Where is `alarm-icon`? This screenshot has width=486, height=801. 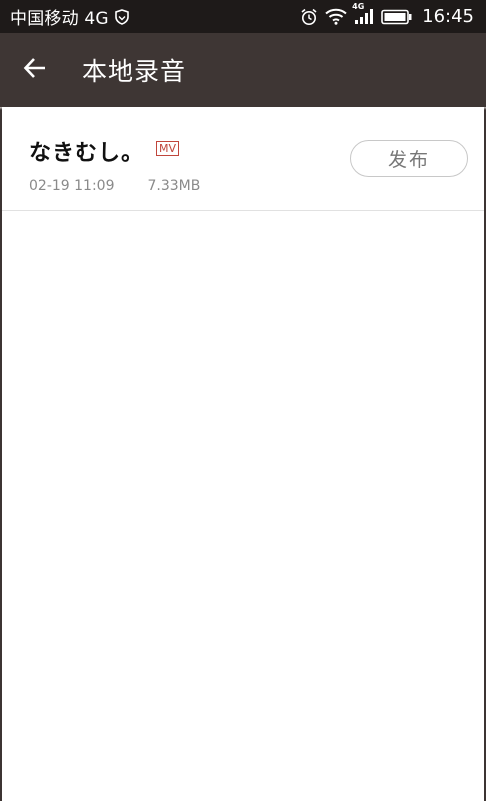 alarm-icon is located at coordinates (309, 17).